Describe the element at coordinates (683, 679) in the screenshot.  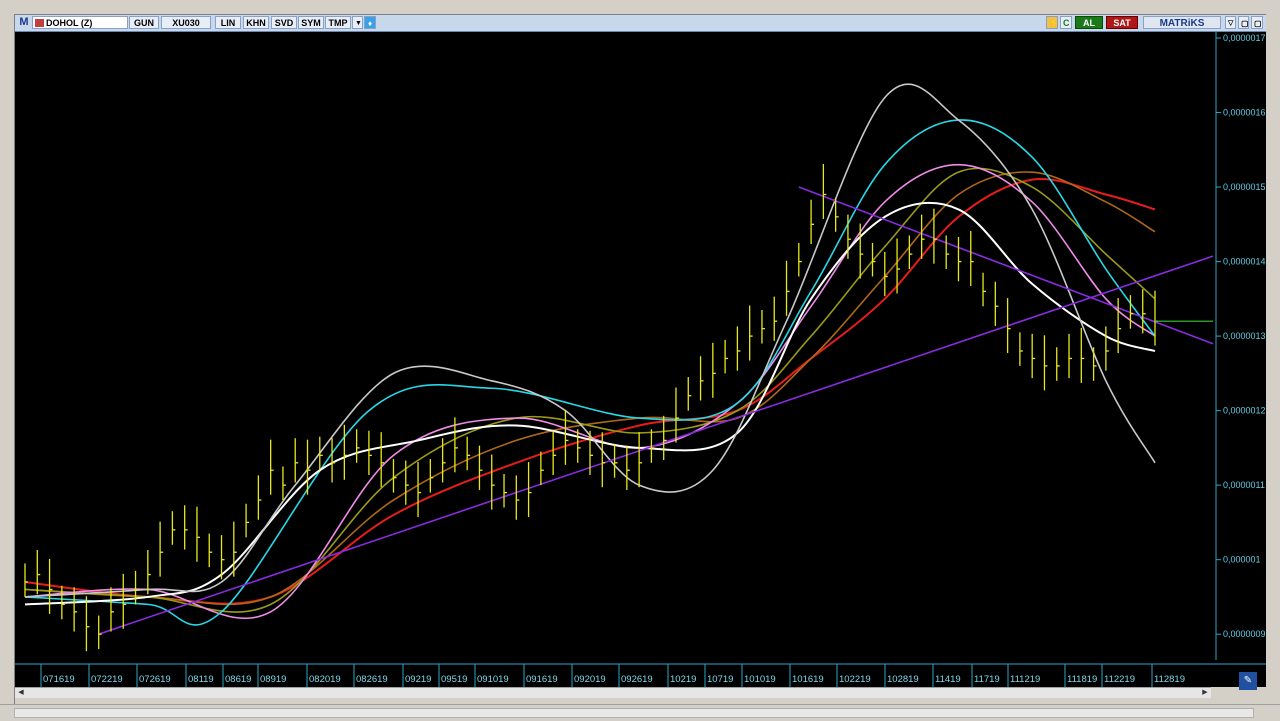
I see `x-tick-label: 10219` at that location.